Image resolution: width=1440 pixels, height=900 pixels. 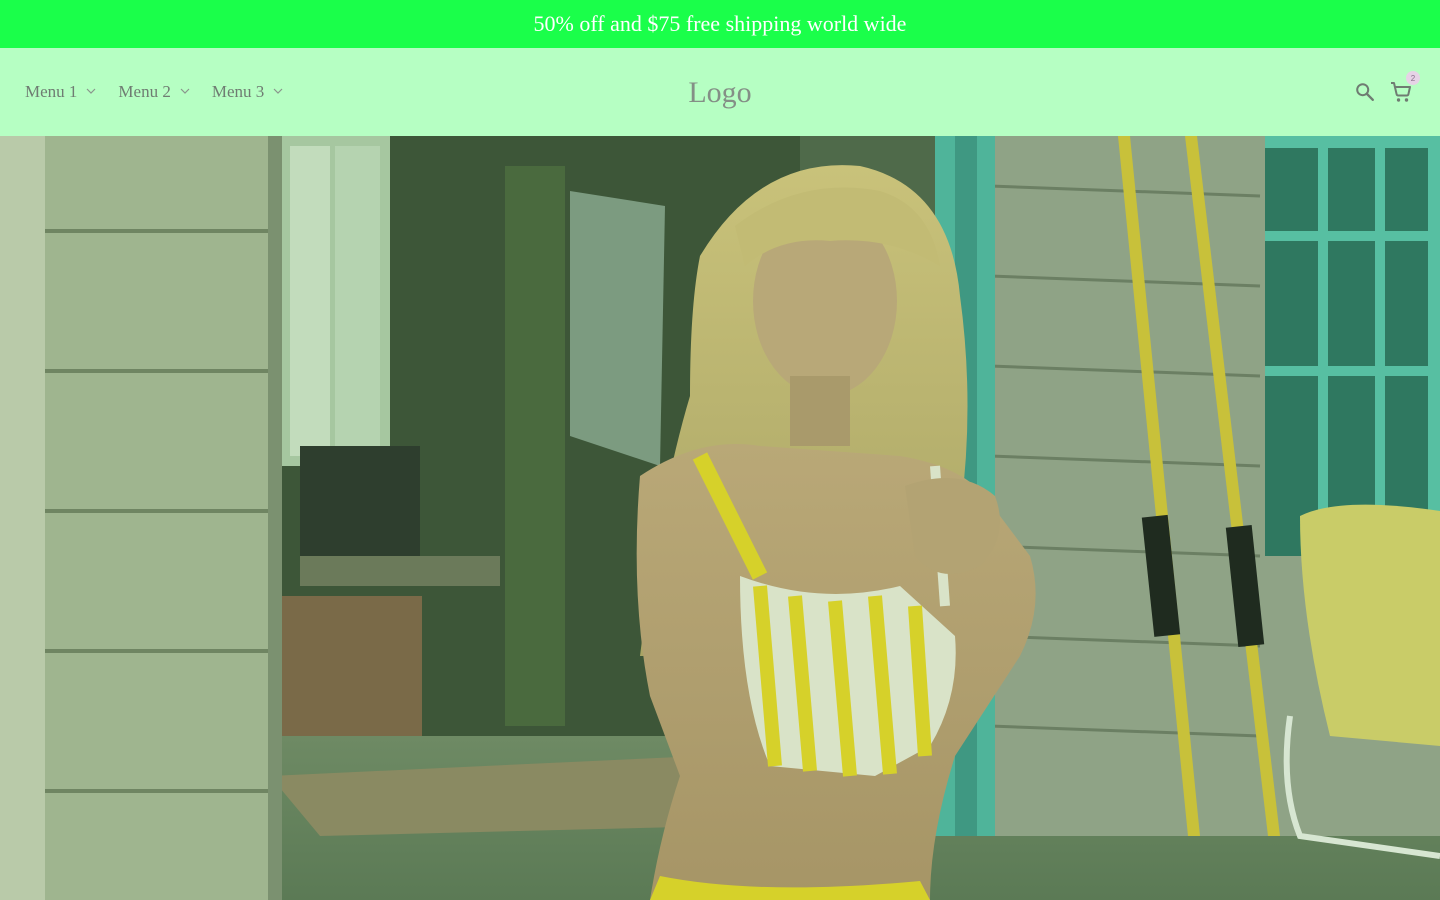 I want to click on announcement-text: 50% off and $75 free shipping world wide, so click(x=720, y=23).